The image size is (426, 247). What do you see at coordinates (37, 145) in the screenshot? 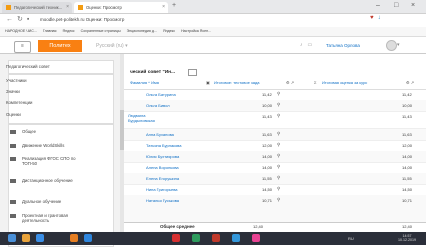
I see `sidebar-item-section: Движение WorldSkills` at bounding box center [37, 145].